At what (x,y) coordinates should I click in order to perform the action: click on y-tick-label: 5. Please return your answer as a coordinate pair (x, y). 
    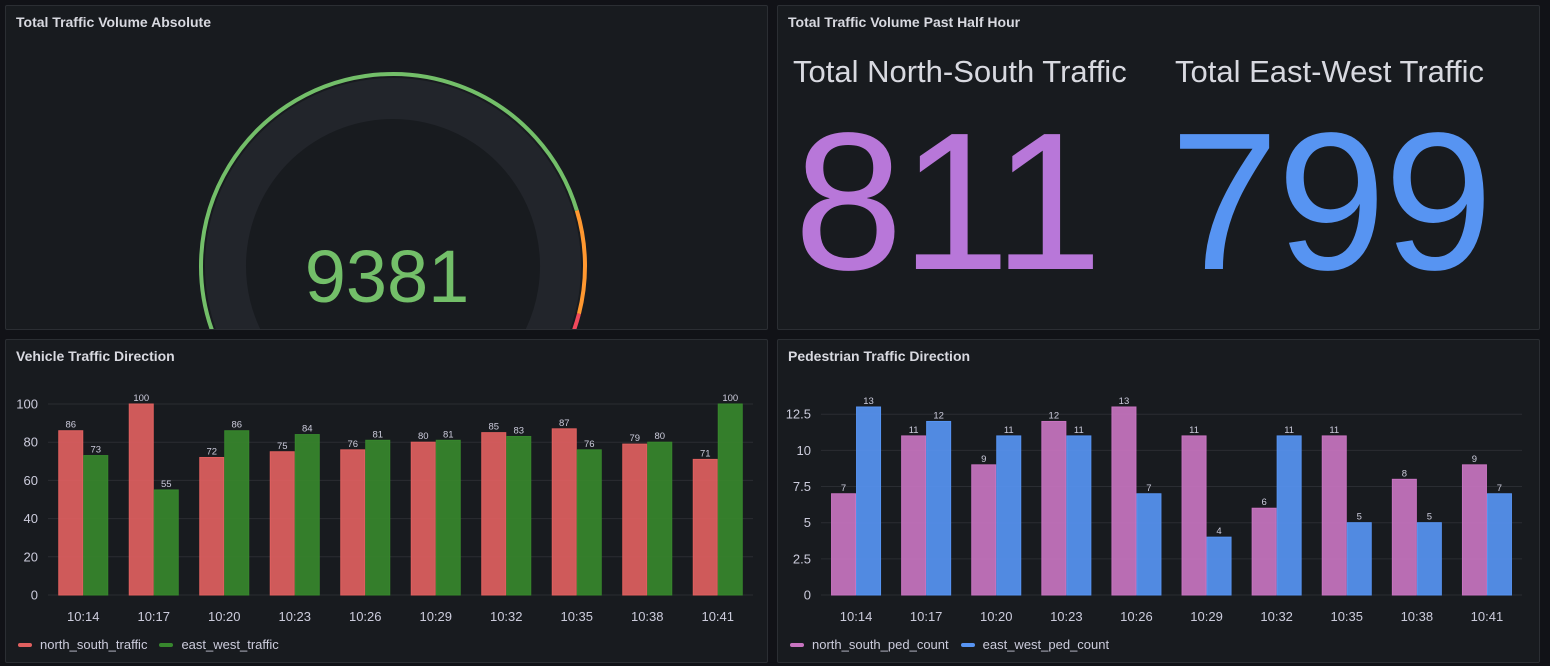
    Looking at the image, I should click on (807, 522).